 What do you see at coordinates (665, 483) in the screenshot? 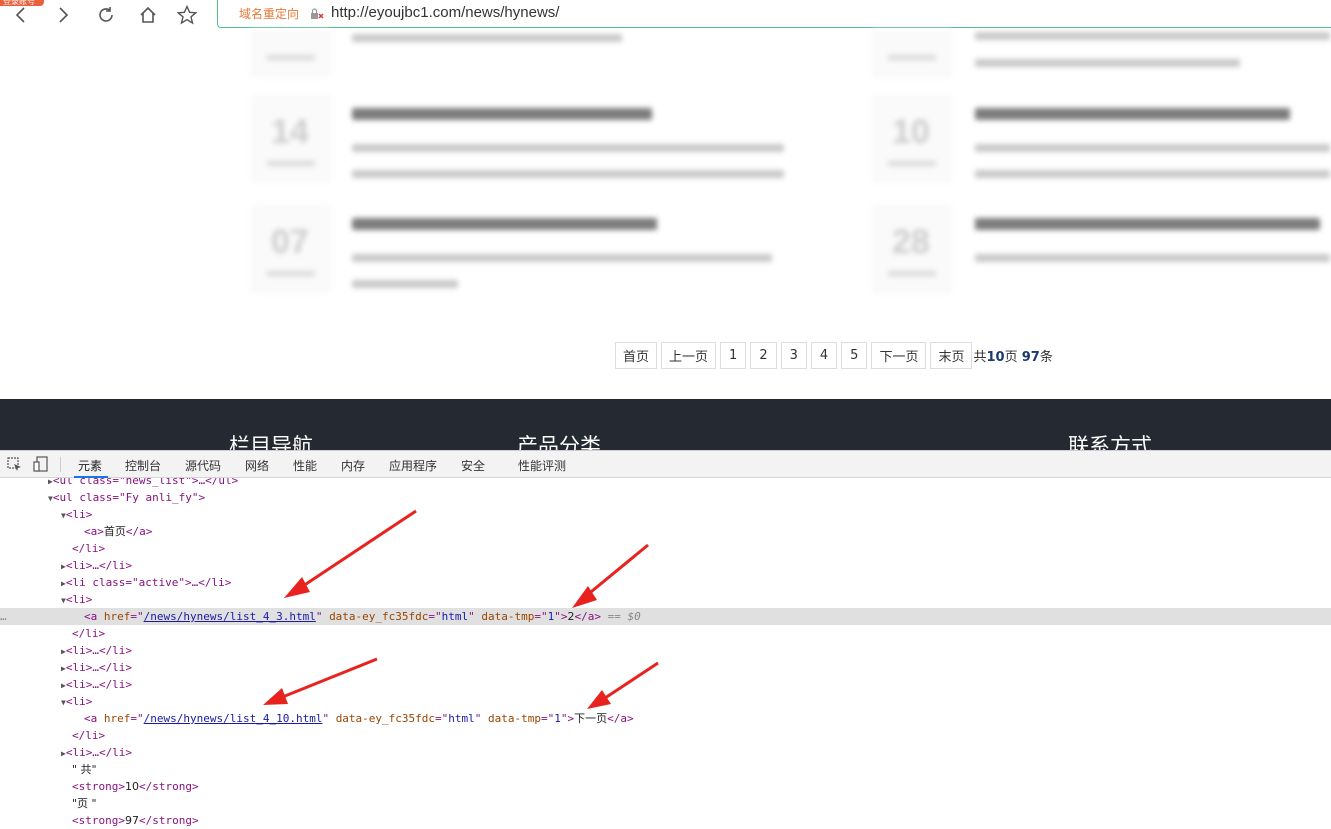
I see `dom-node: ▶<ul class="news_list">…</ul>` at bounding box center [665, 483].